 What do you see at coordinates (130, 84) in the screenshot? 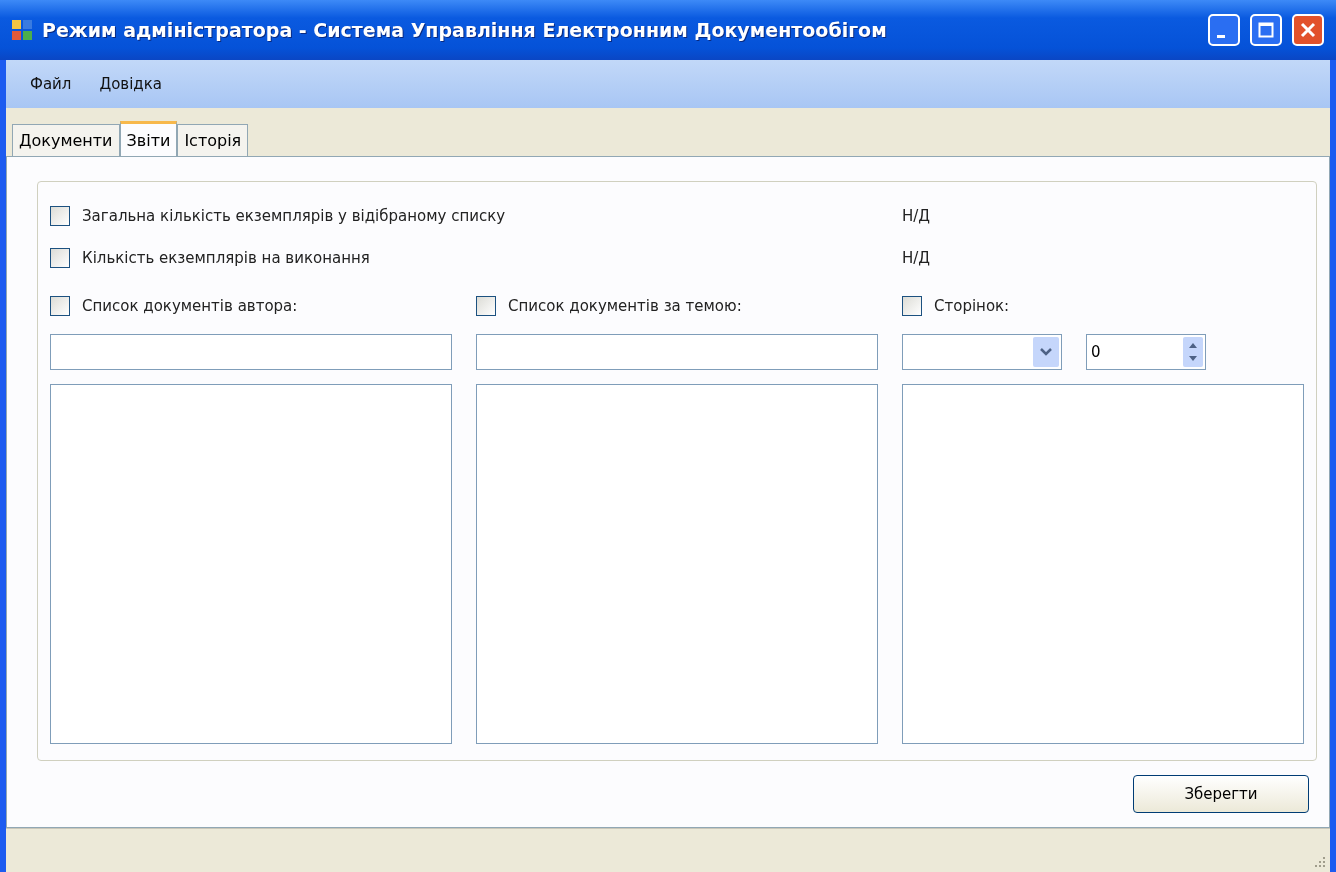
I see `menu-item: Довідка` at bounding box center [130, 84].